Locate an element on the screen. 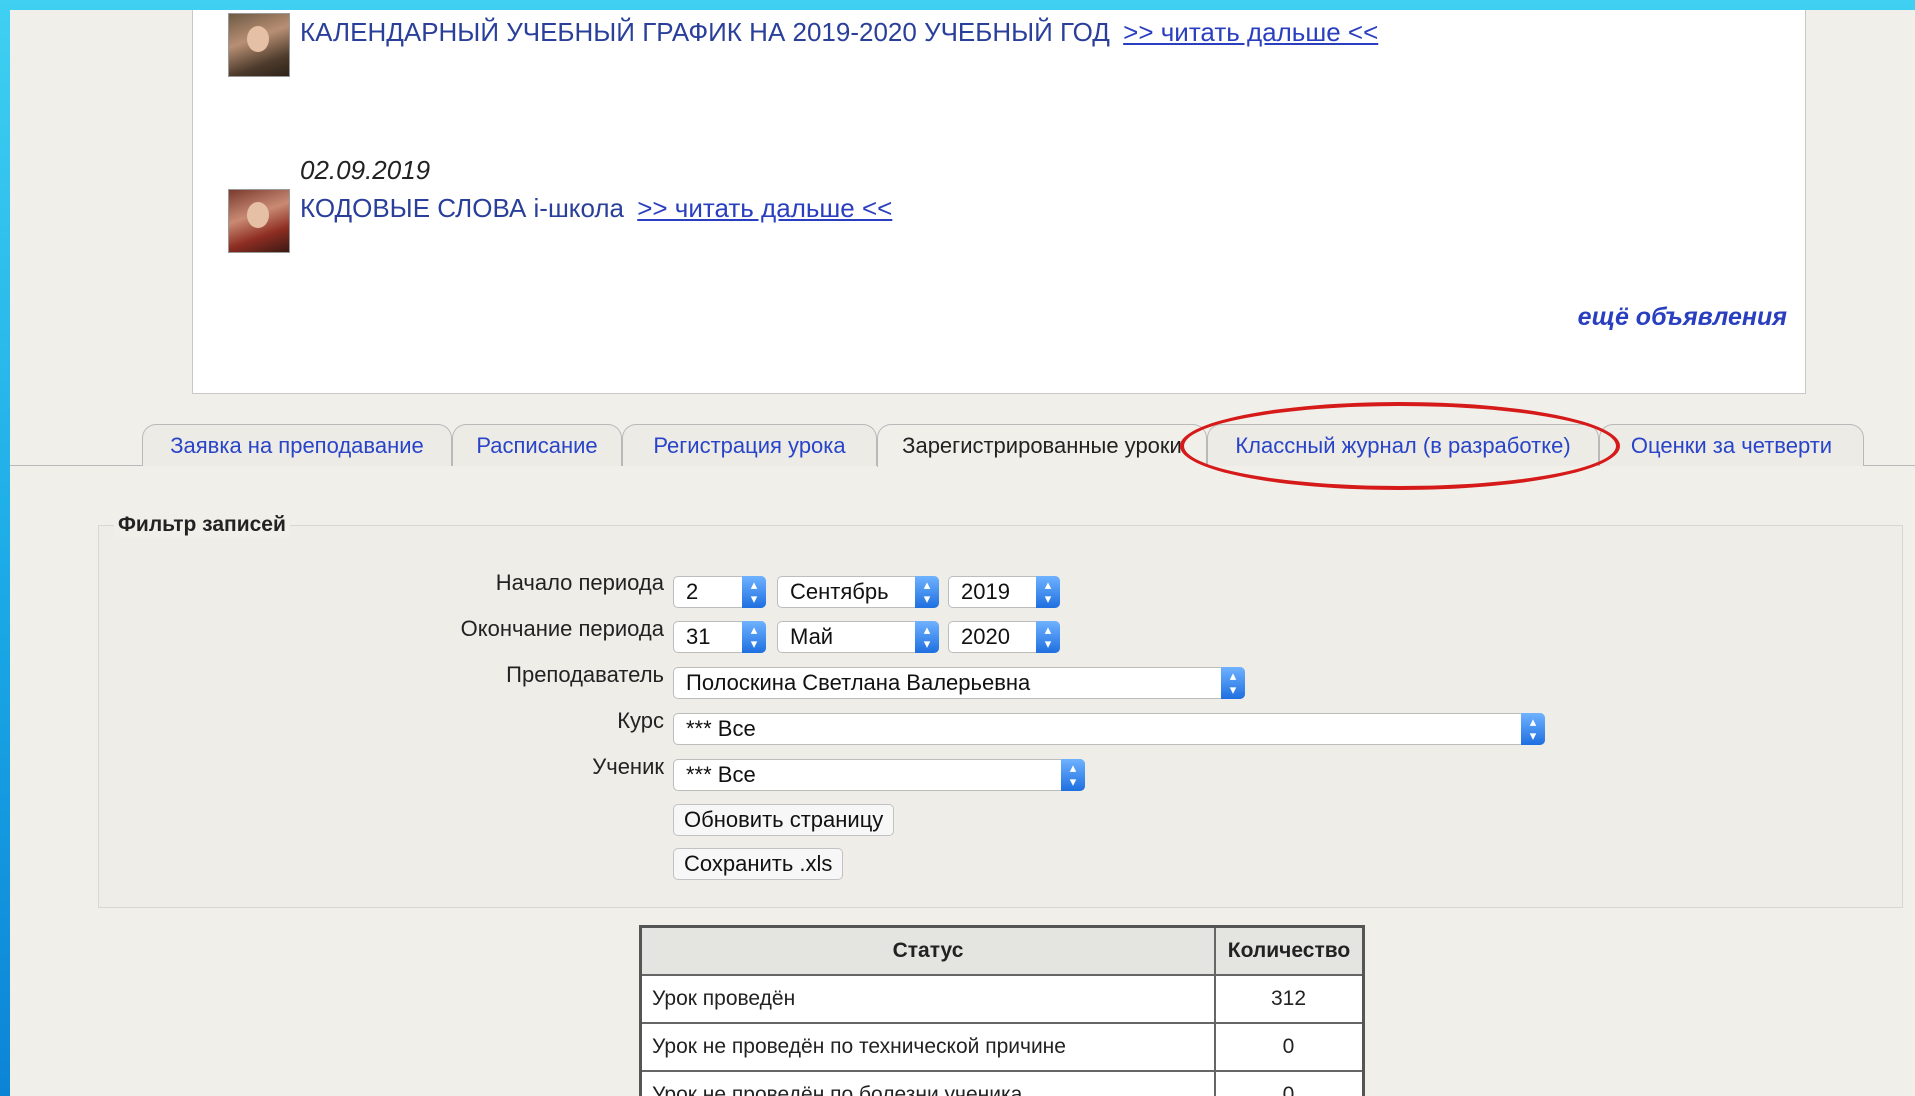 The width and height of the screenshot is (1915, 1096). course-label: Курс is located at coordinates (640, 720).